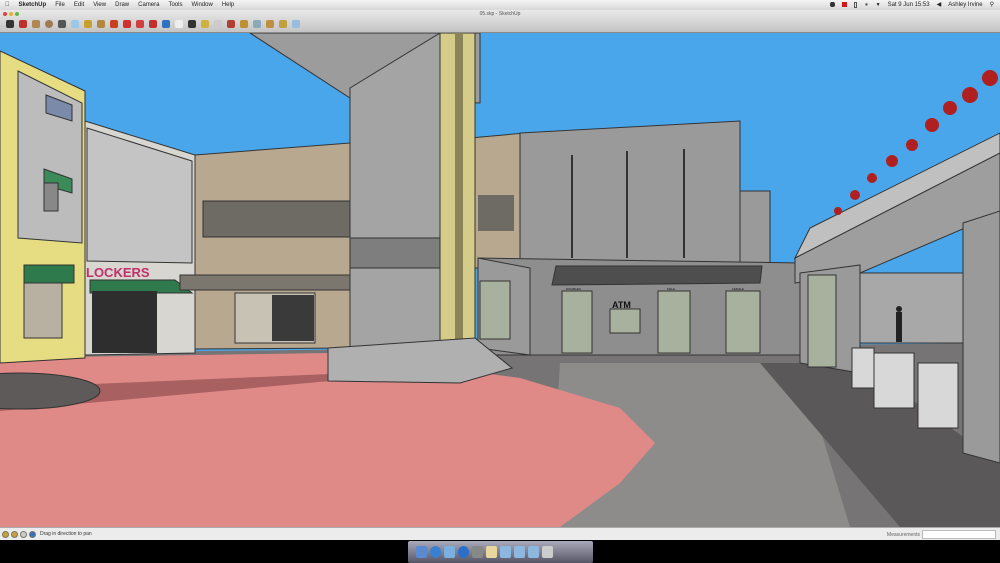 The image size is (1000, 563). Describe the element at coordinates (14, 534) in the screenshot. I see `credits-icon` at that location.